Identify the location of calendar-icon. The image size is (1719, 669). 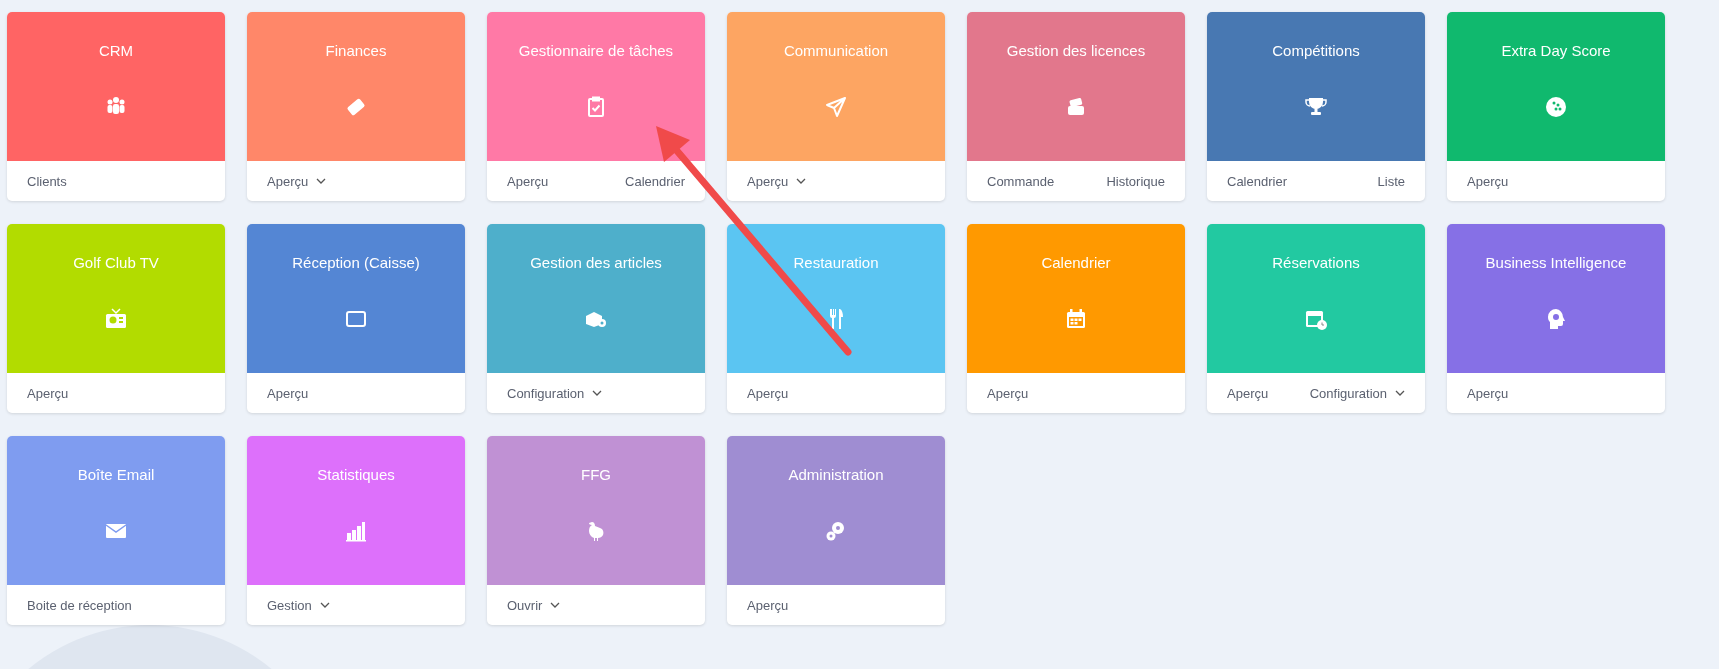
(1076, 319).